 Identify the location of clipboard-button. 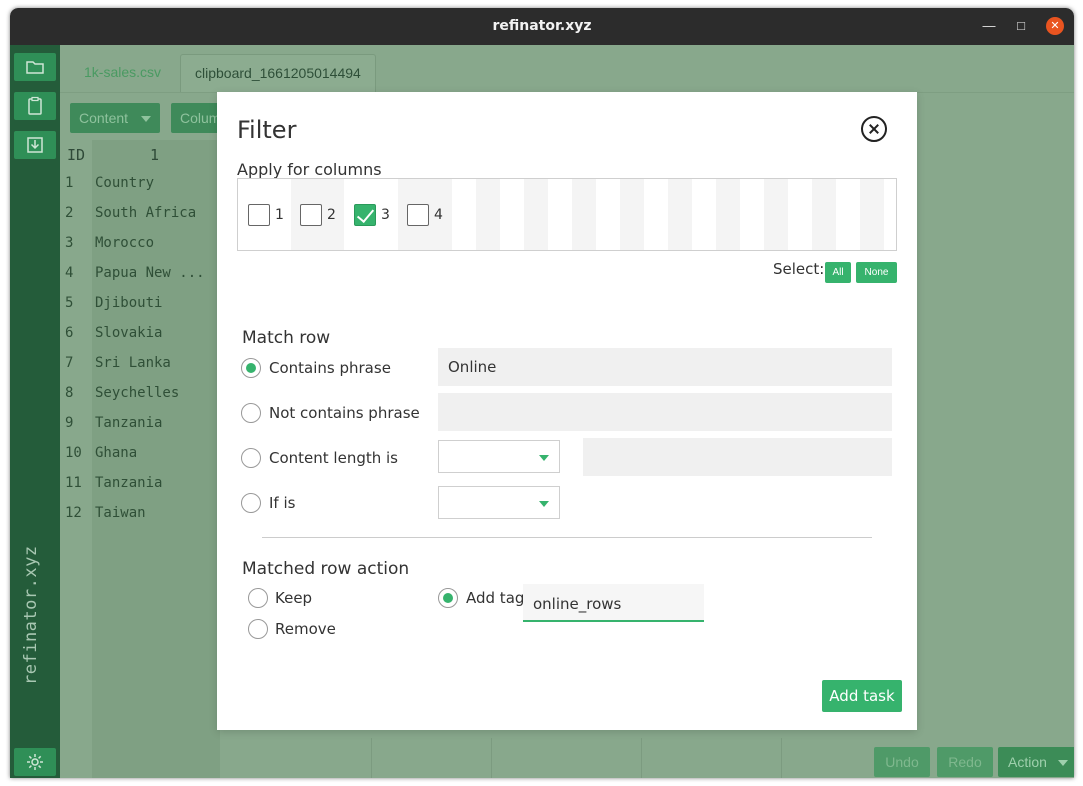
(35, 106).